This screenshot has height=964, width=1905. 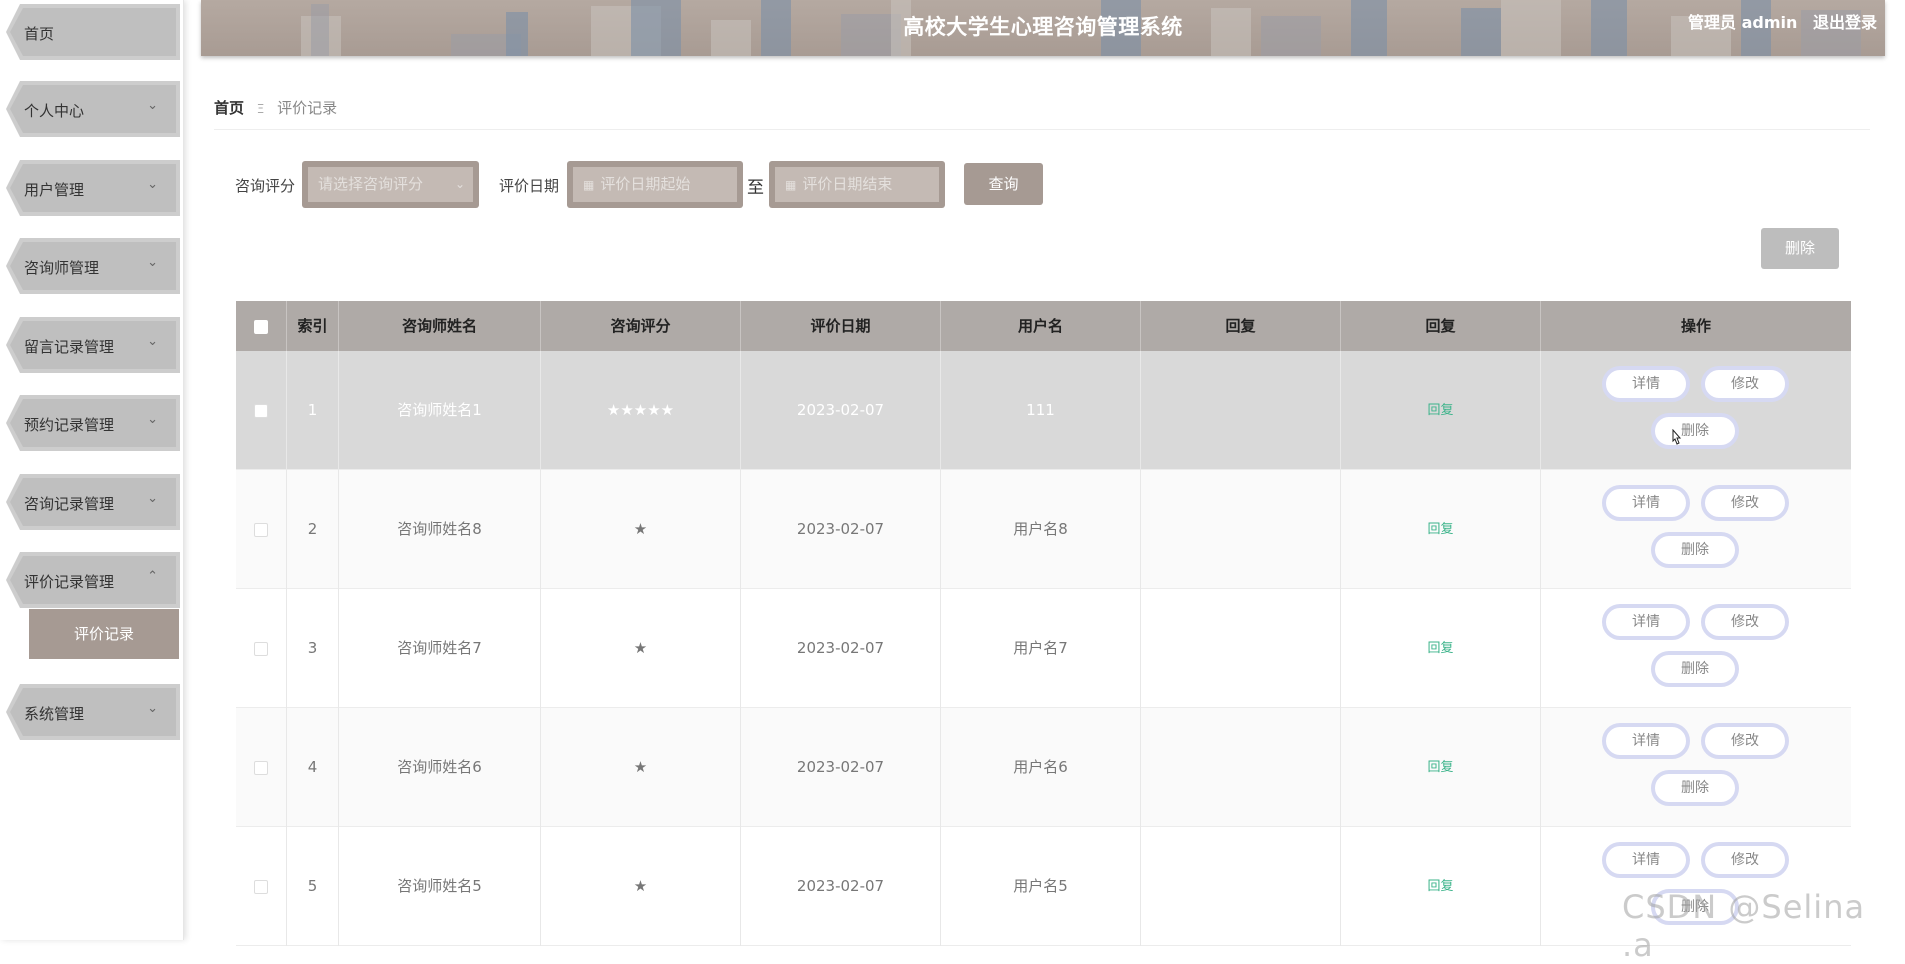 I want to click on nav-consultation-management: 咨询记录管理 ⌄, so click(x=93, y=502).